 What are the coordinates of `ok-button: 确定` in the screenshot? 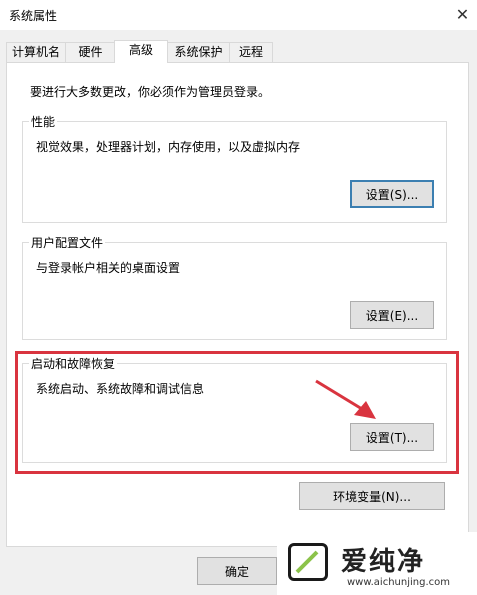 It's located at (237, 571).